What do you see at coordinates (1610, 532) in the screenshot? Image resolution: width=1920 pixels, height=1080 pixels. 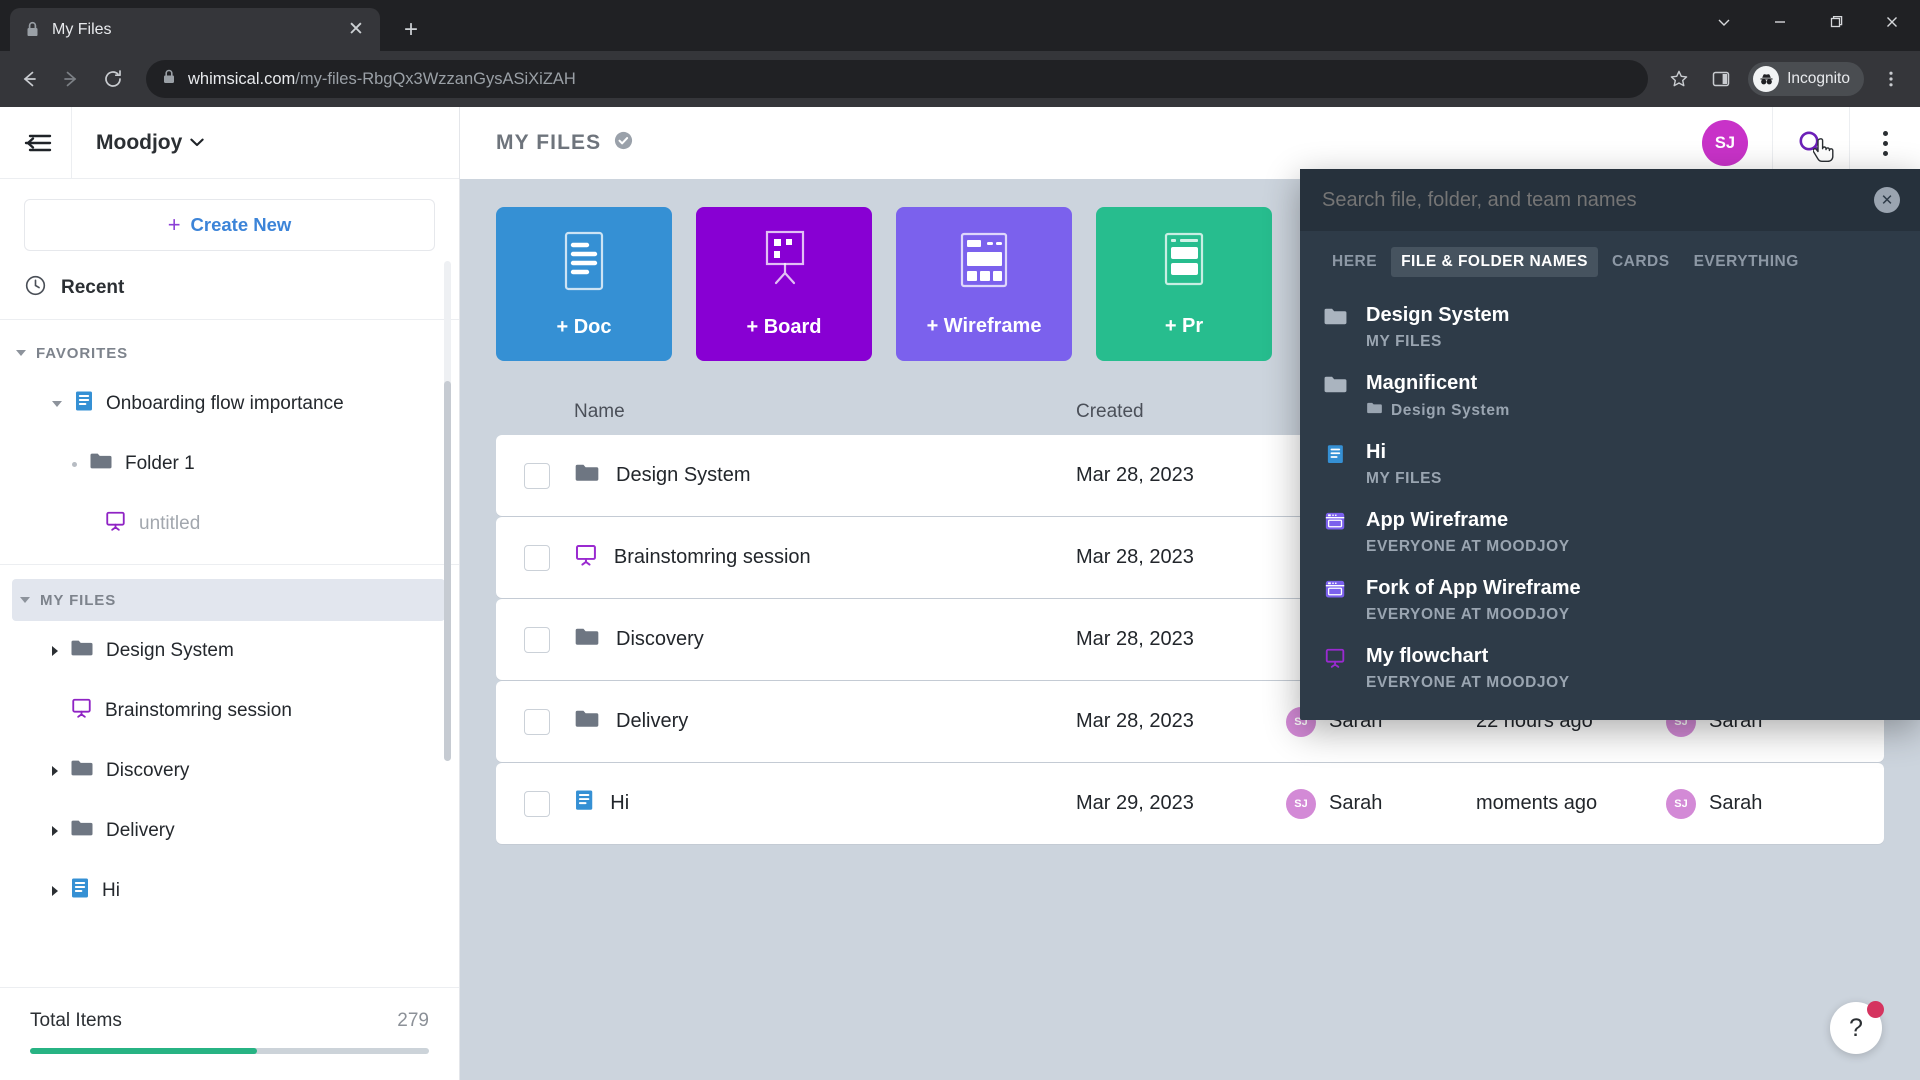 I see `search-result-item: App Wireframe EVERYONE AT MOODJOY` at bounding box center [1610, 532].